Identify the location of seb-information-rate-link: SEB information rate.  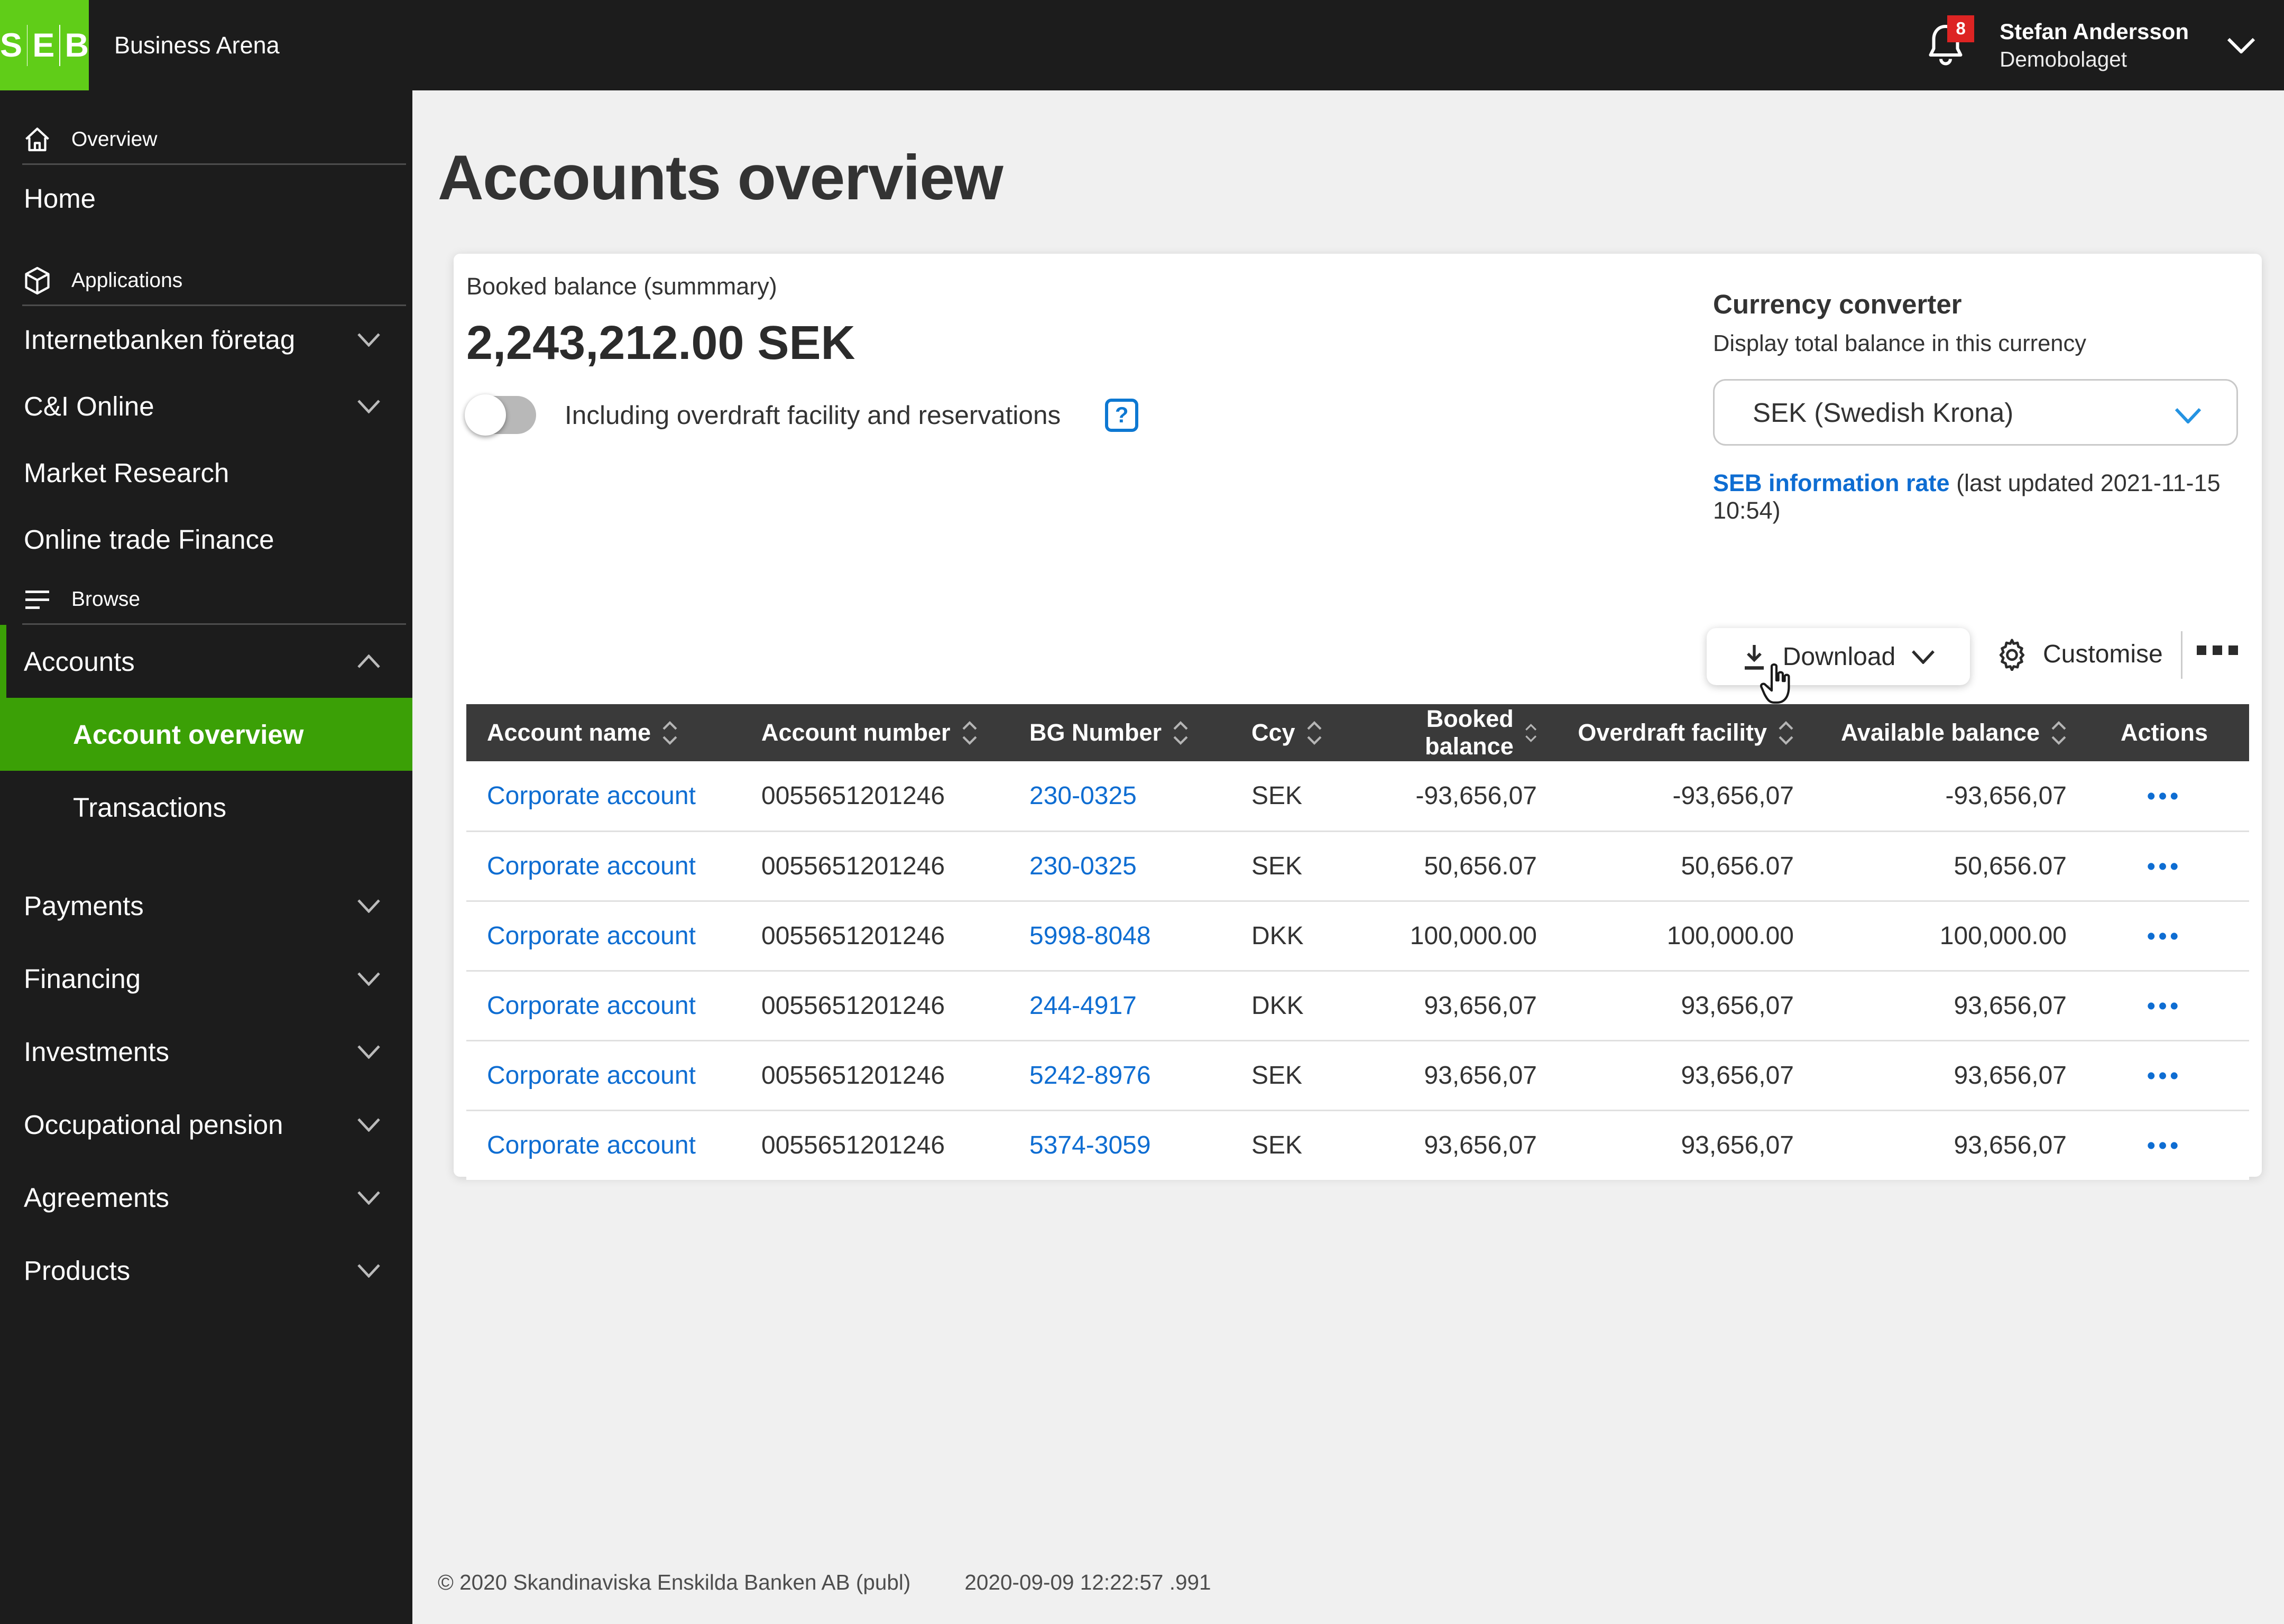
(1831, 482).